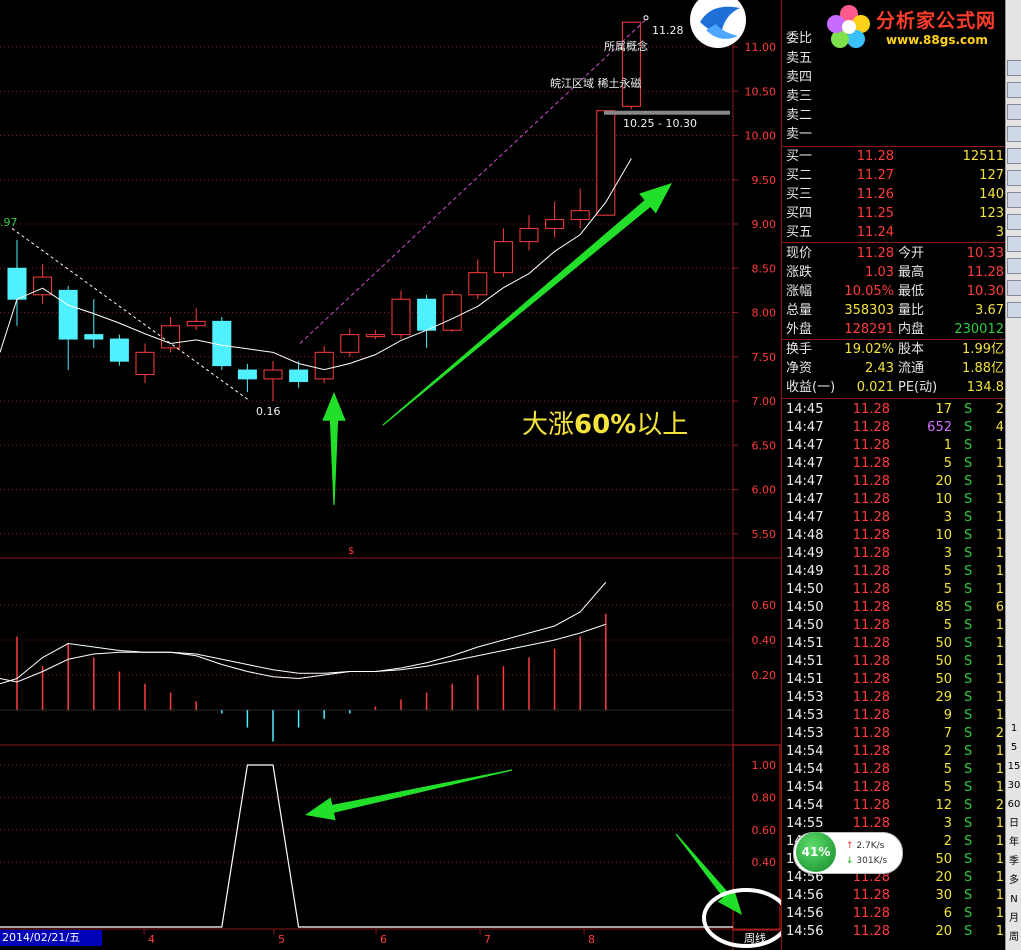  I want to click on toolbar-button: 日, so click(1014, 824).